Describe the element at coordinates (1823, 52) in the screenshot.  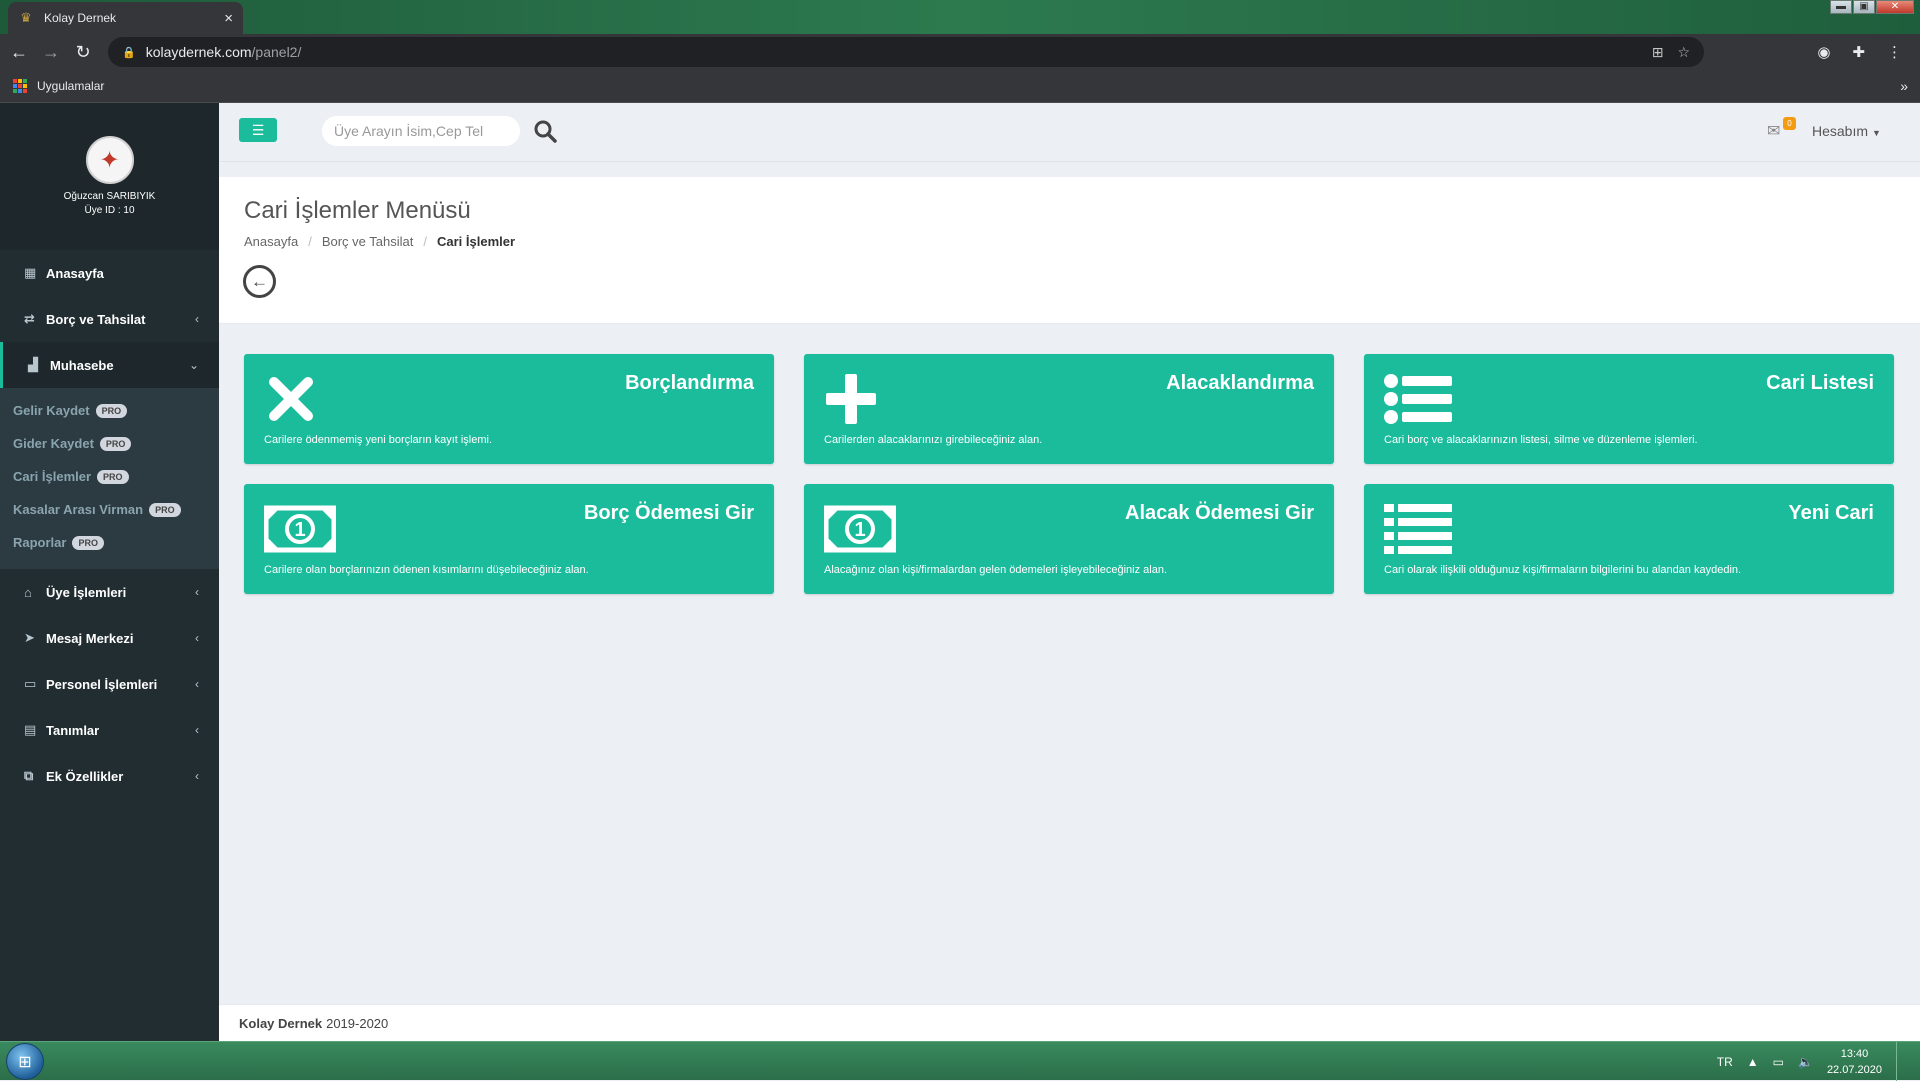
I see `camera-icon: ◉` at that location.